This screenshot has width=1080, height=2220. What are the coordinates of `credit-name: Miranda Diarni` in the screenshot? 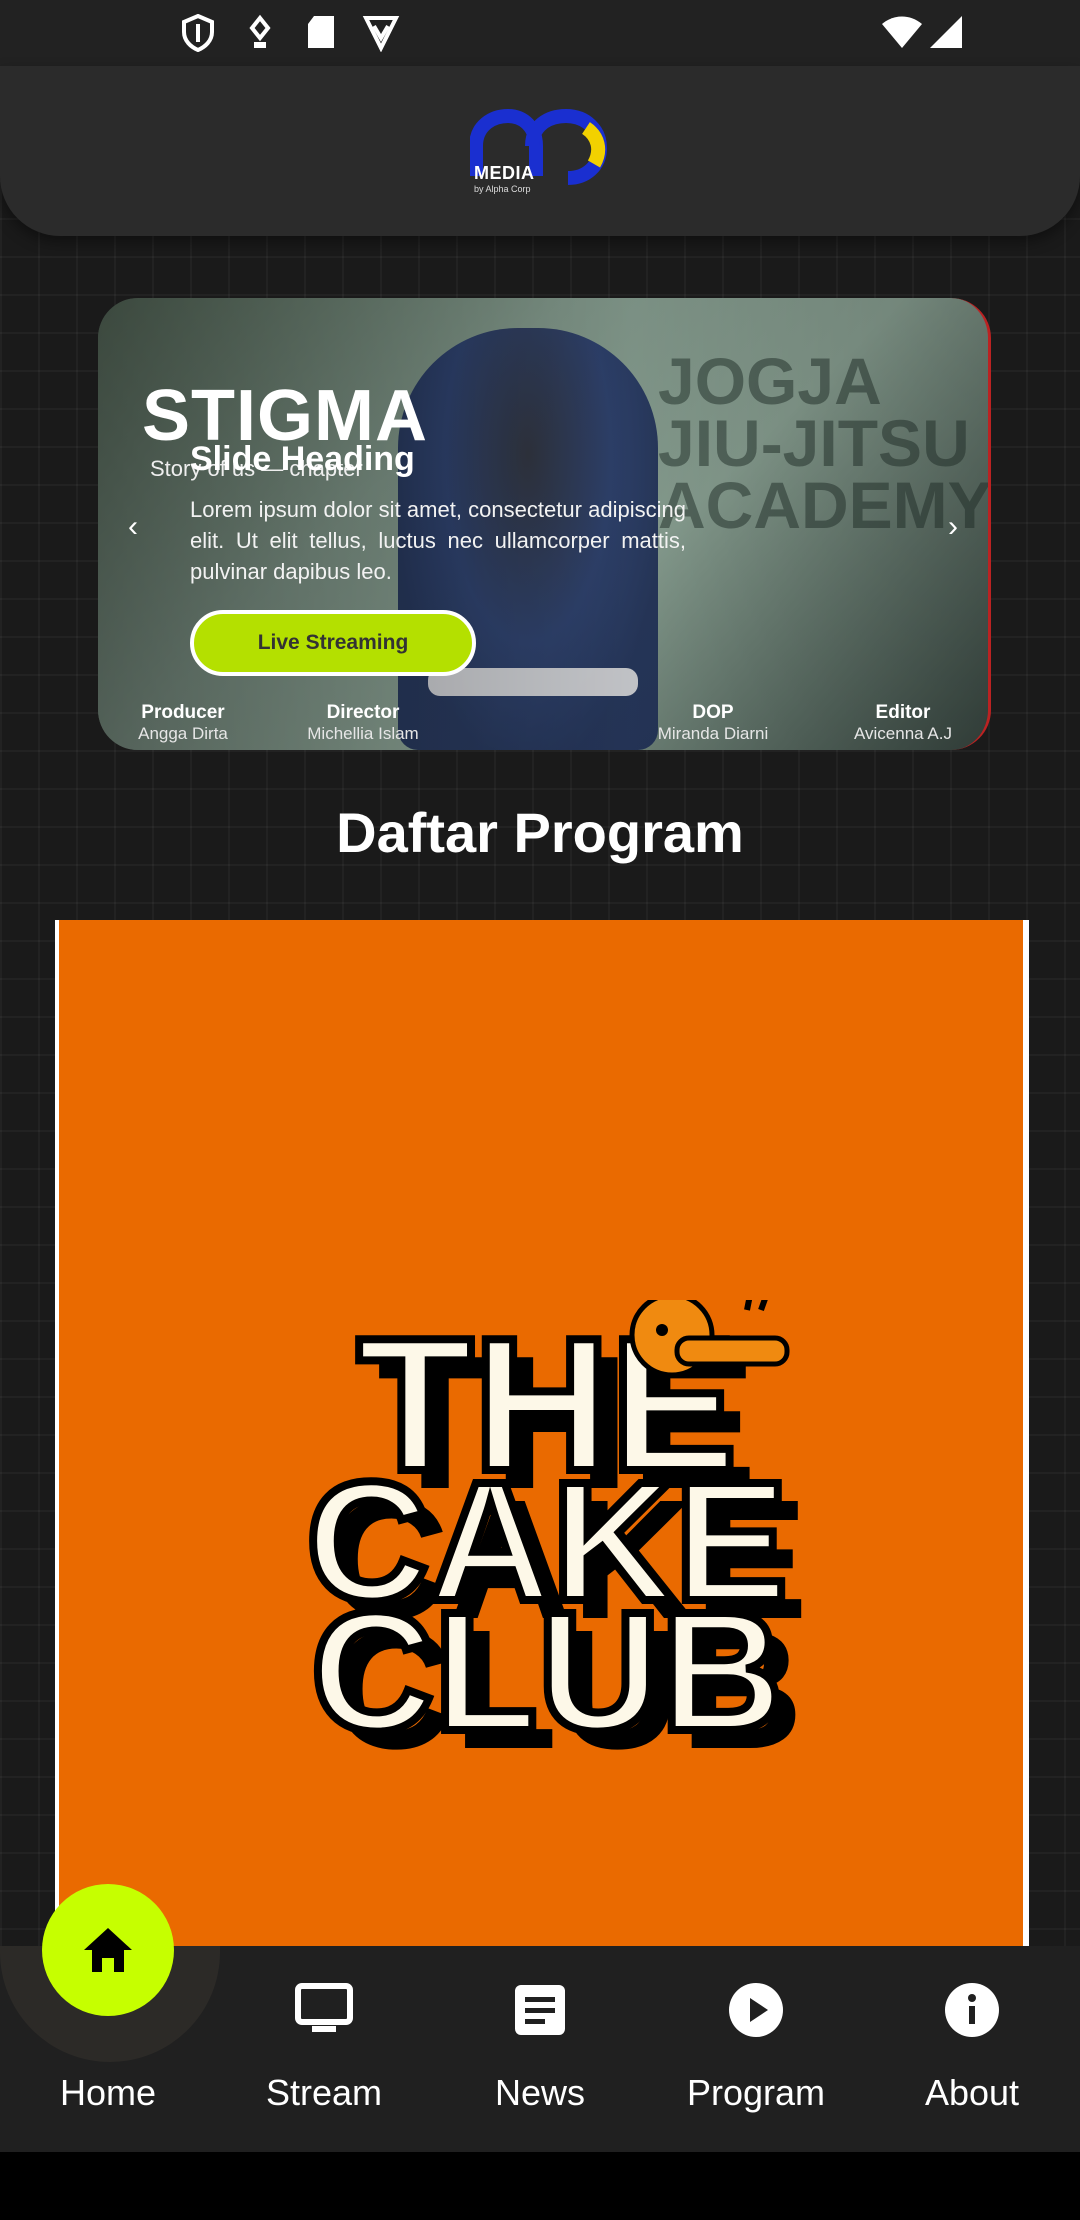 It's located at (713, 733).